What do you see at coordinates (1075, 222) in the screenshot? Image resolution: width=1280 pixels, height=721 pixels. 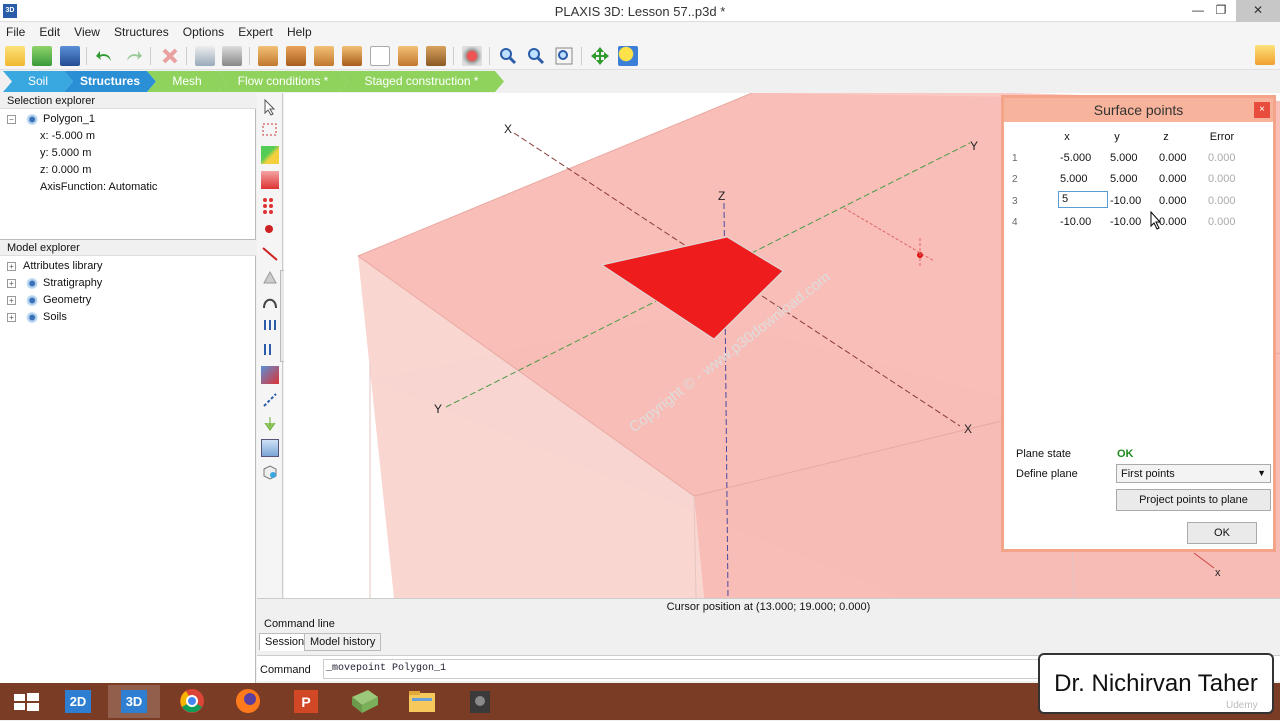 I see `cell-x: -10.00` at bounding box center [1075, 222].